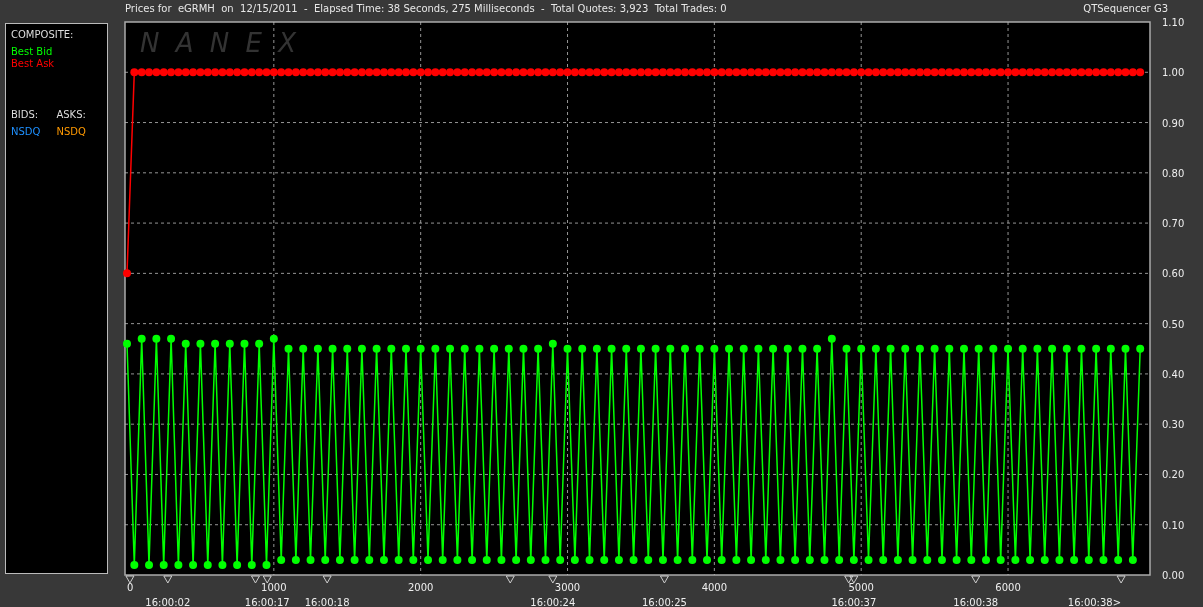 The height and width of the screenshot is (607, 1203). I want to click on legend-heading: BIDS:, so click(25, 114).